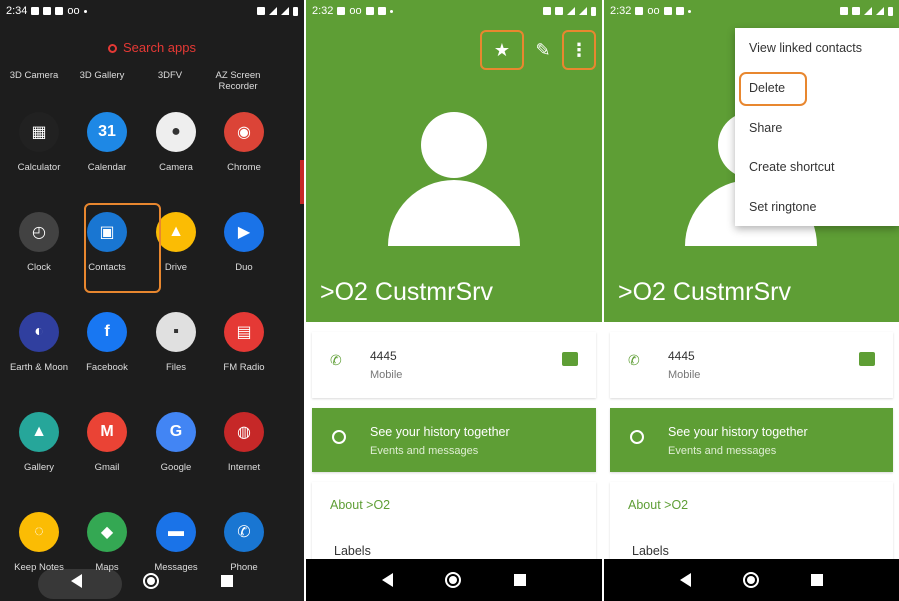 This screenshot has width=899, height=601. I want to click on menu-item-set-ringtone: Set ringtone, so click(782, 207).